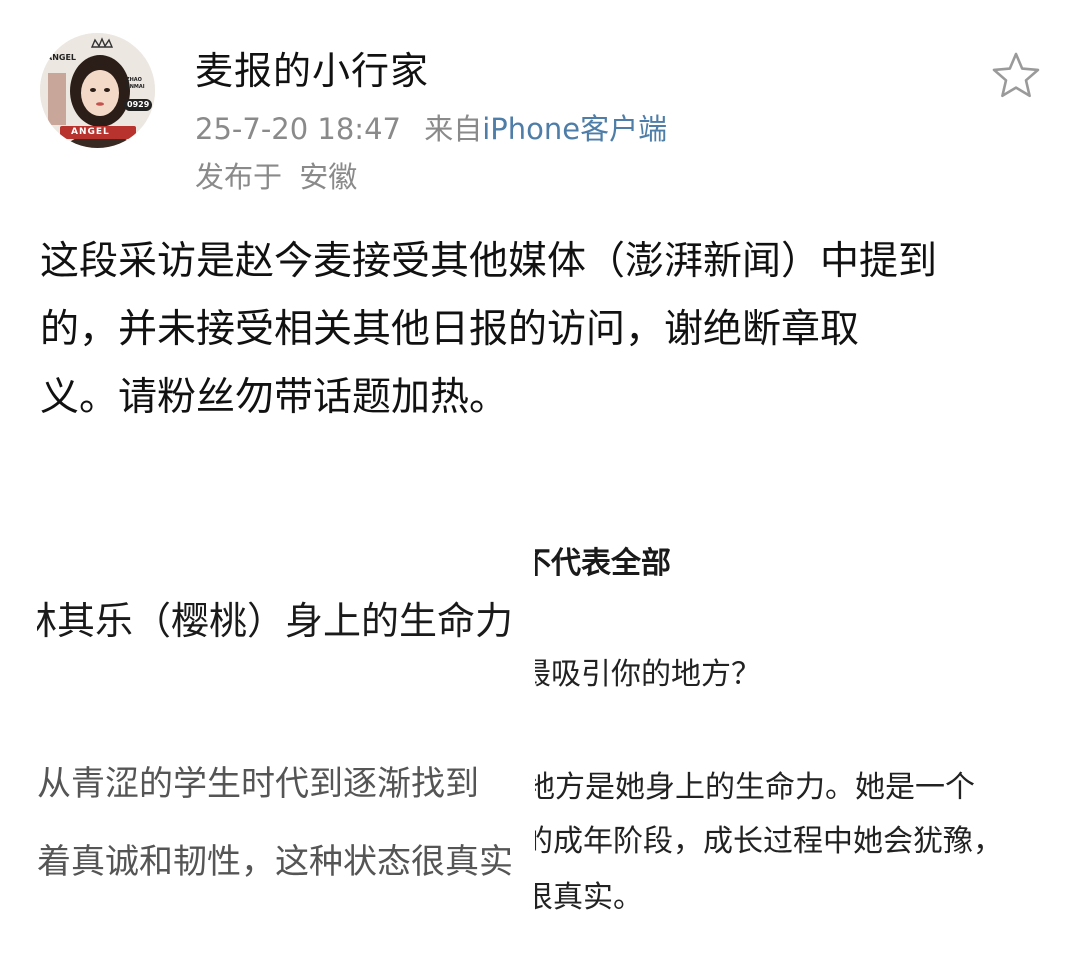 Image resolution: width=1080 pixels, height=961 pixels. I want to click on post-meta: 25-7-20 18:47 来自iPhone客户端, so click(431, 129).